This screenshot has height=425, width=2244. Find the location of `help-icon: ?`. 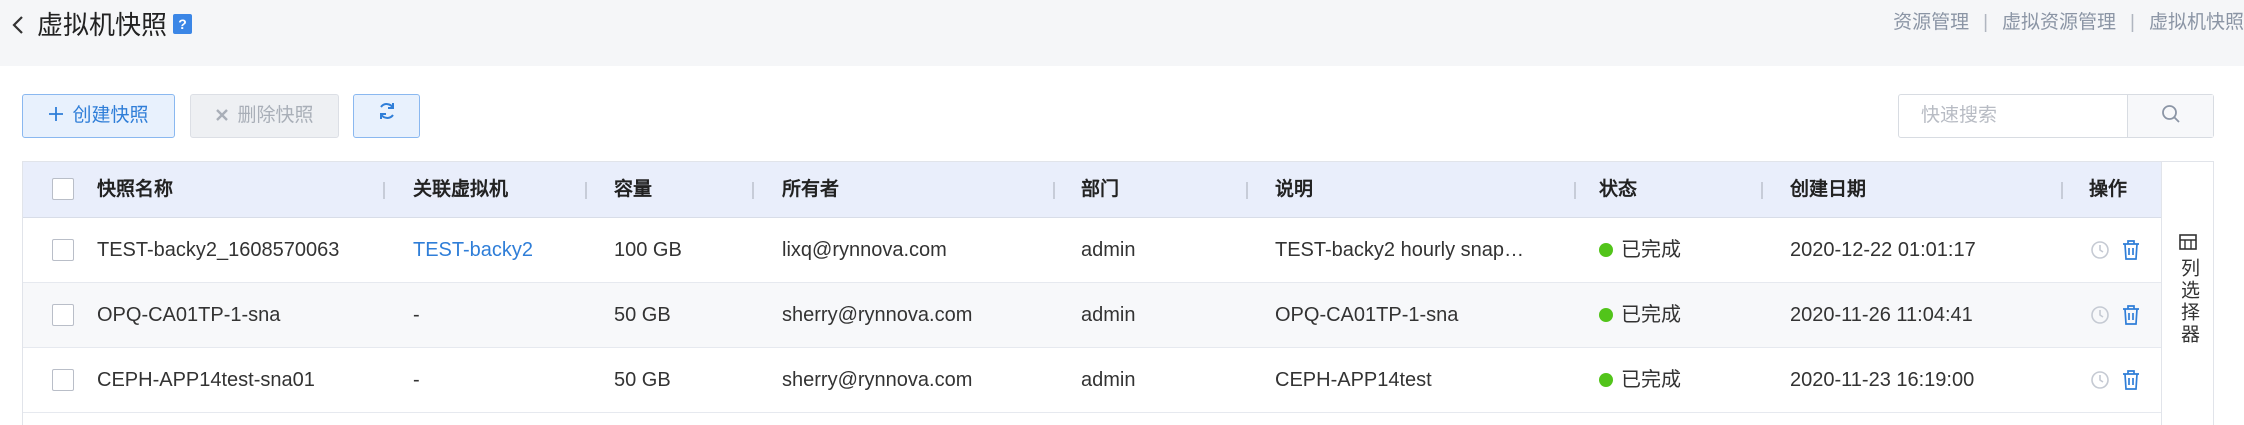

help-icon: ? is located at coordinates (182, 24).